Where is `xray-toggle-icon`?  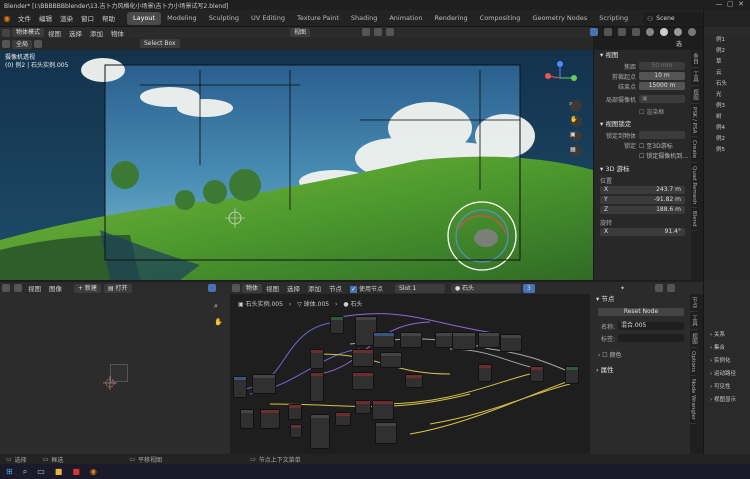 xray-toggle-icon is located at coordinates (636, 32).